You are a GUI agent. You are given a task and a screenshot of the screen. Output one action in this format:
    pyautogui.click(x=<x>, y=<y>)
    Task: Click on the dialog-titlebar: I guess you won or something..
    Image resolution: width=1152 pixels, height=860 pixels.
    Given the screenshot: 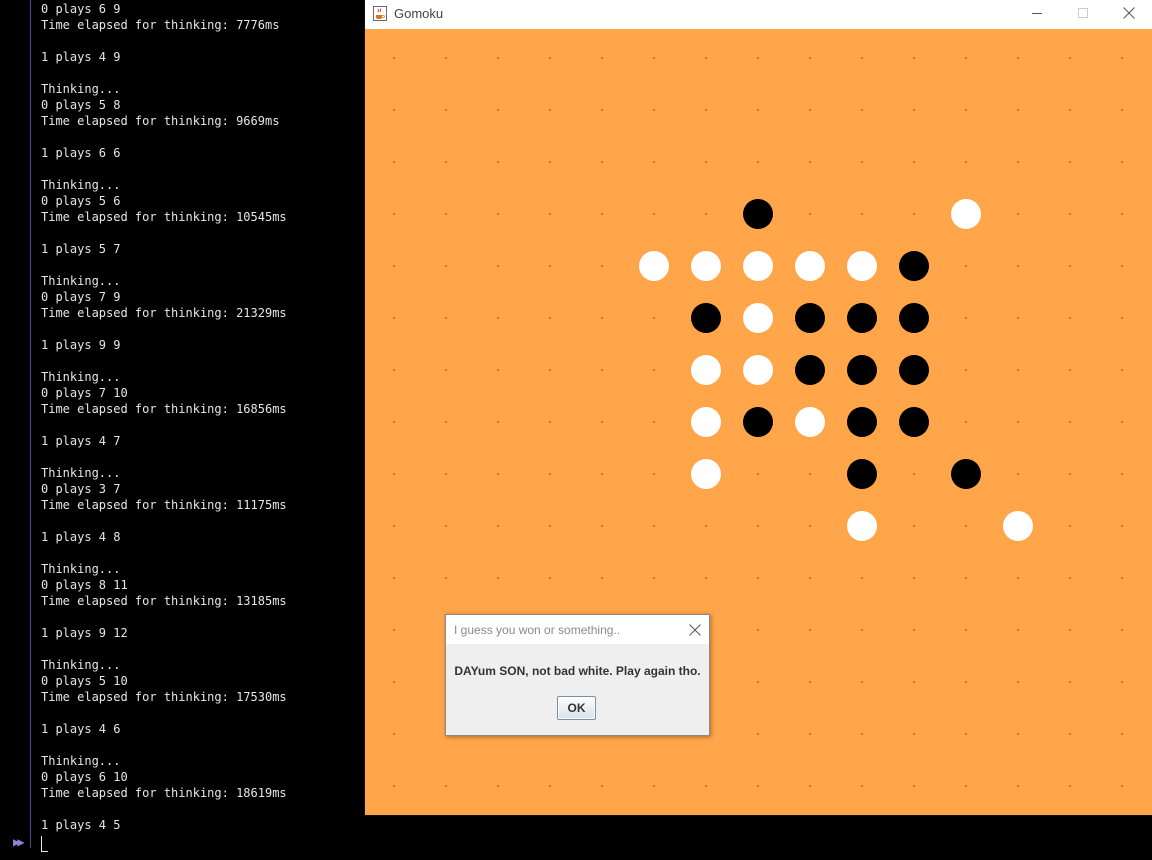 What is the action you would take?
    pyautogui.click(x=577, y=629)
    